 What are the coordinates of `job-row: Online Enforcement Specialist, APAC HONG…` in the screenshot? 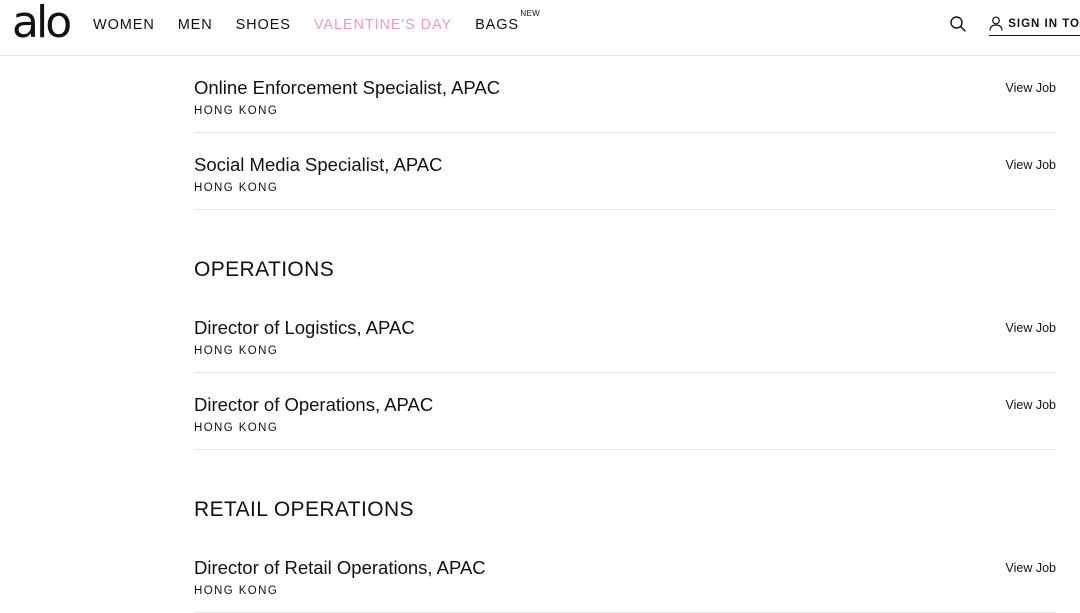 It's located at (625, 94).